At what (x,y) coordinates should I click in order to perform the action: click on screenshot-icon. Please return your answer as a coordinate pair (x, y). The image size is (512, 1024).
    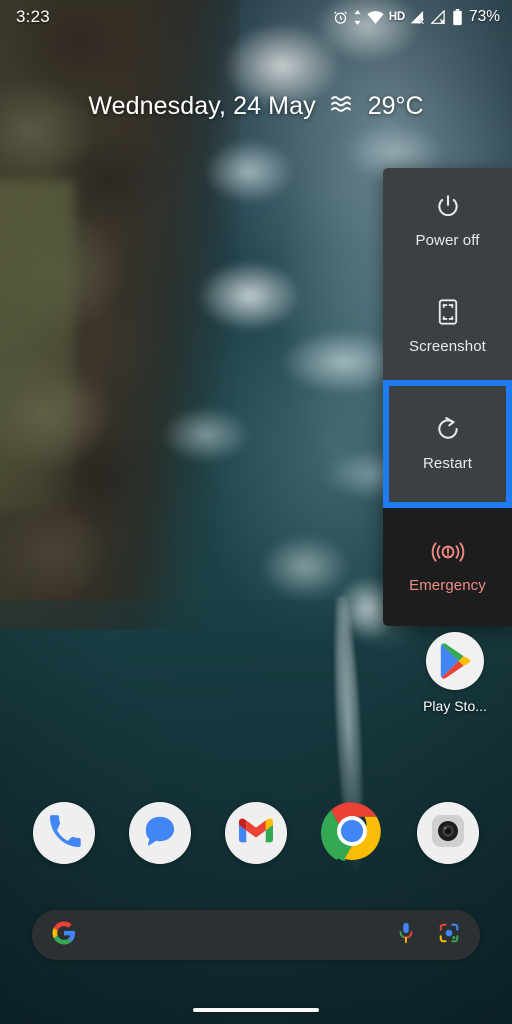
    Looking at the image, I should click on (448, 314).